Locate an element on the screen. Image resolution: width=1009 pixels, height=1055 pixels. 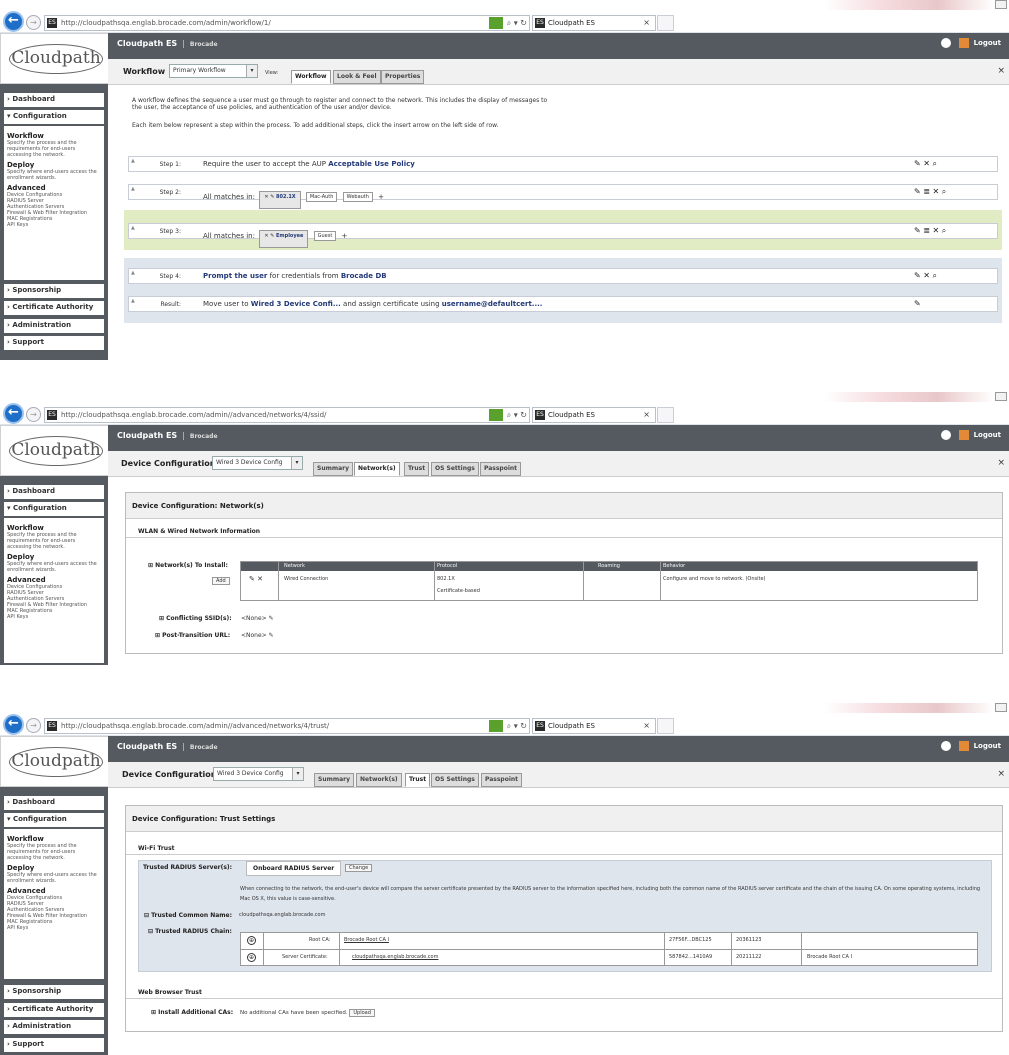
cert-expand-icon: ⊕ is located at coordinates (251, 940).